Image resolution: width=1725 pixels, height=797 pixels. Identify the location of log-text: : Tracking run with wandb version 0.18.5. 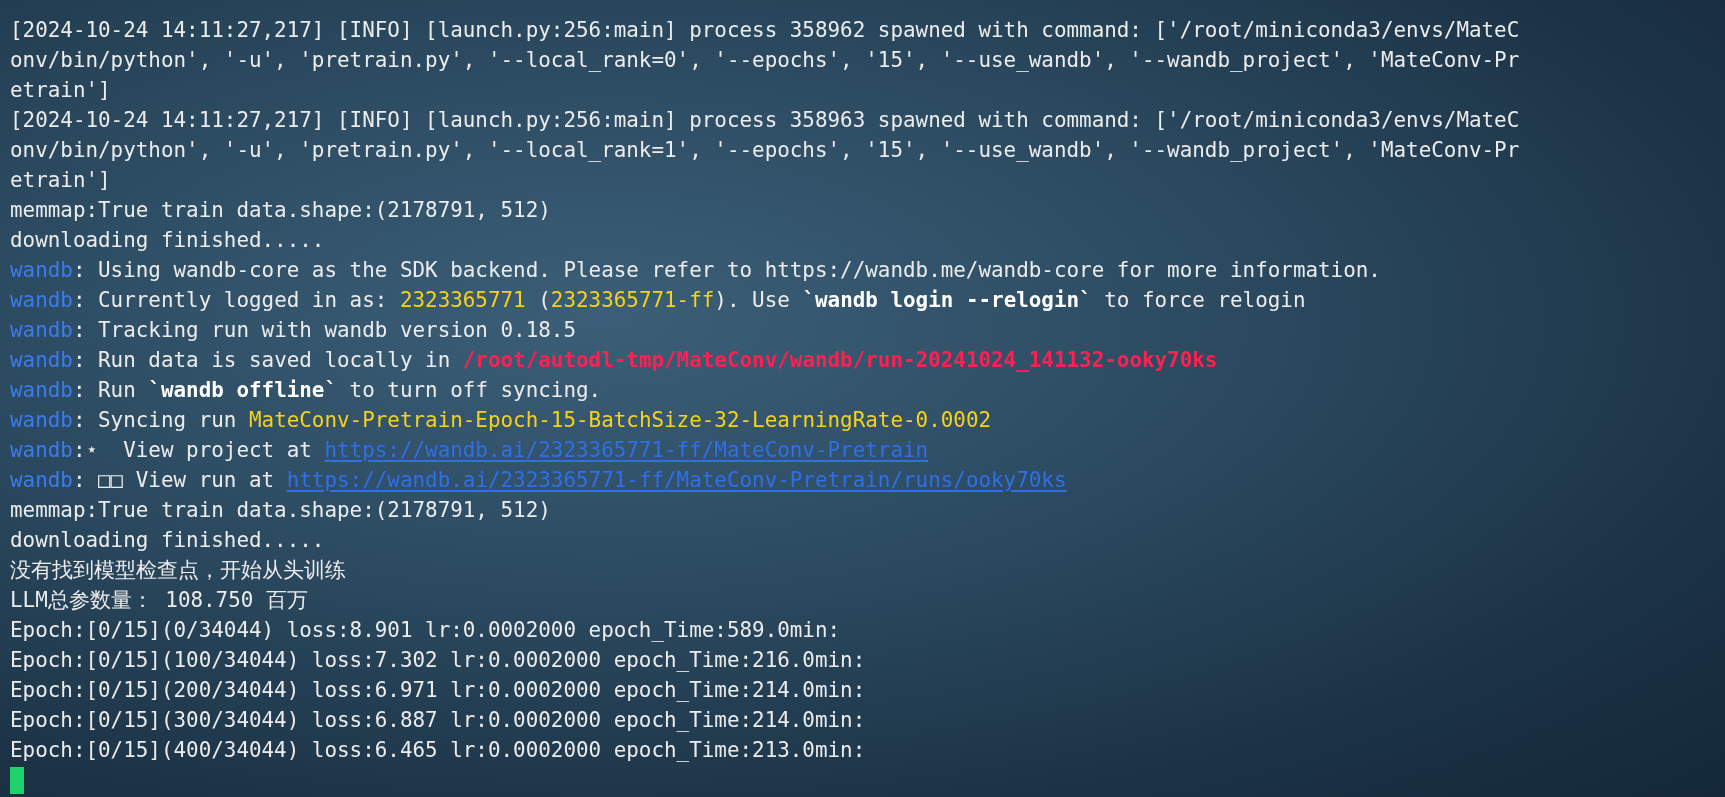
(324, 330).